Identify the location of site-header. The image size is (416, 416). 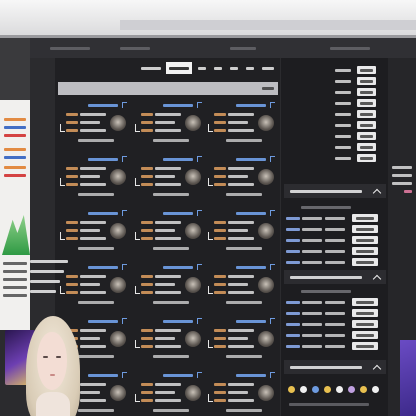
(223, 48).